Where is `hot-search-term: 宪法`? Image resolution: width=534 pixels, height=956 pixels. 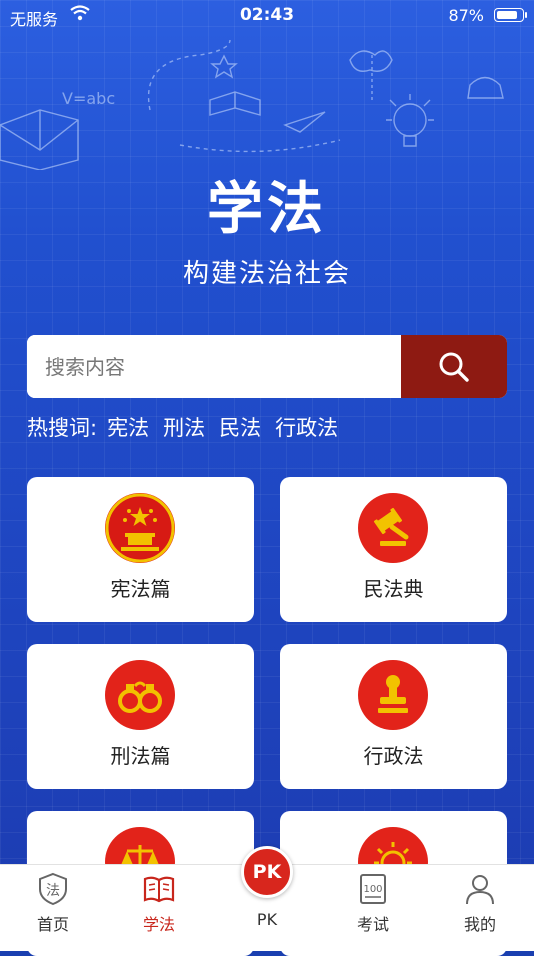
hot-search-term: 宪法 is located at coordinates (128, 427).